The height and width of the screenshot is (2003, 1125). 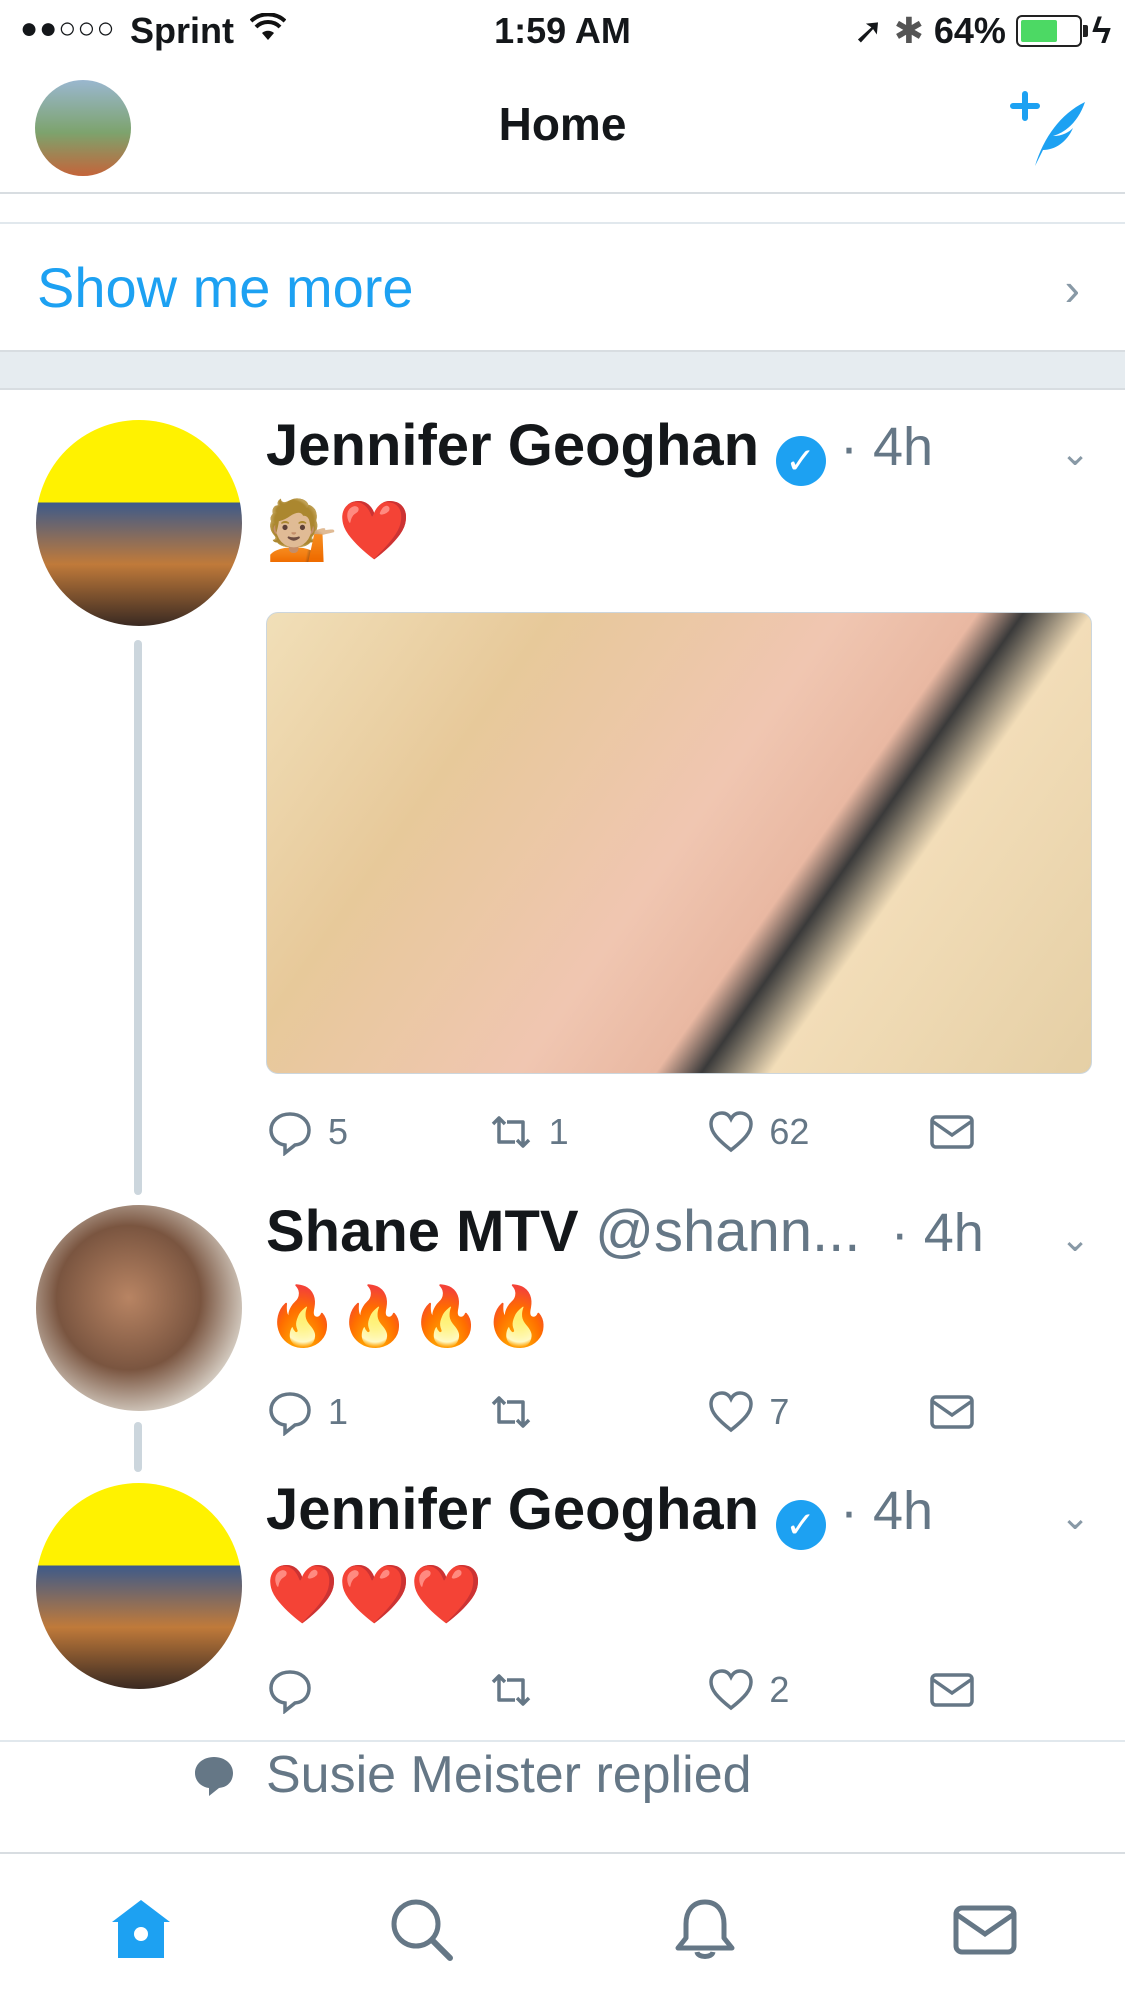 I want to click on like-button: 62, so click(x=782, y=1132).